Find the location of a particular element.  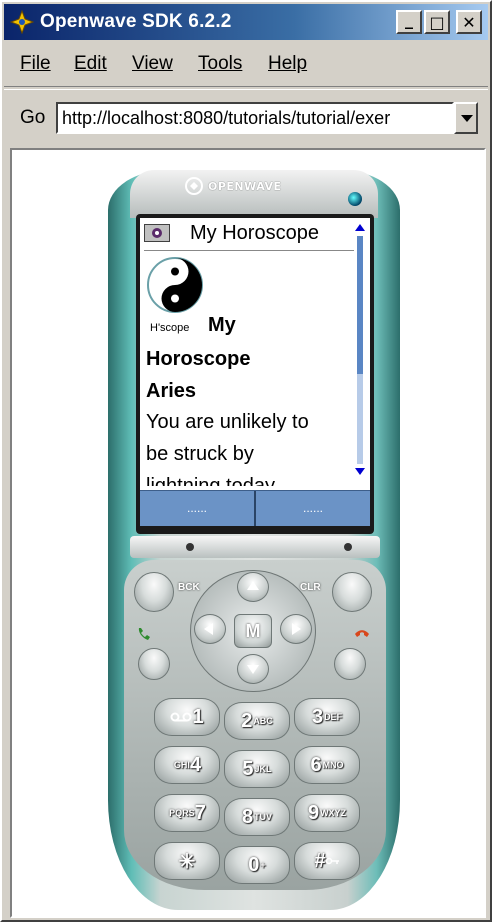

key-8-sub: TUV is located at coordinates (263, 817).